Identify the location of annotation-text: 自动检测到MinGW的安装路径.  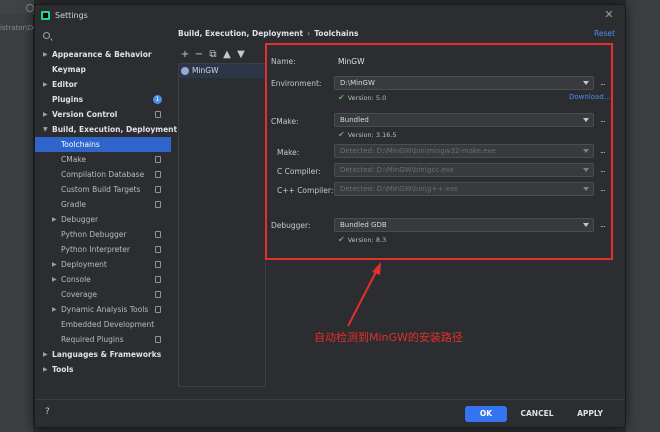
(388, 337).